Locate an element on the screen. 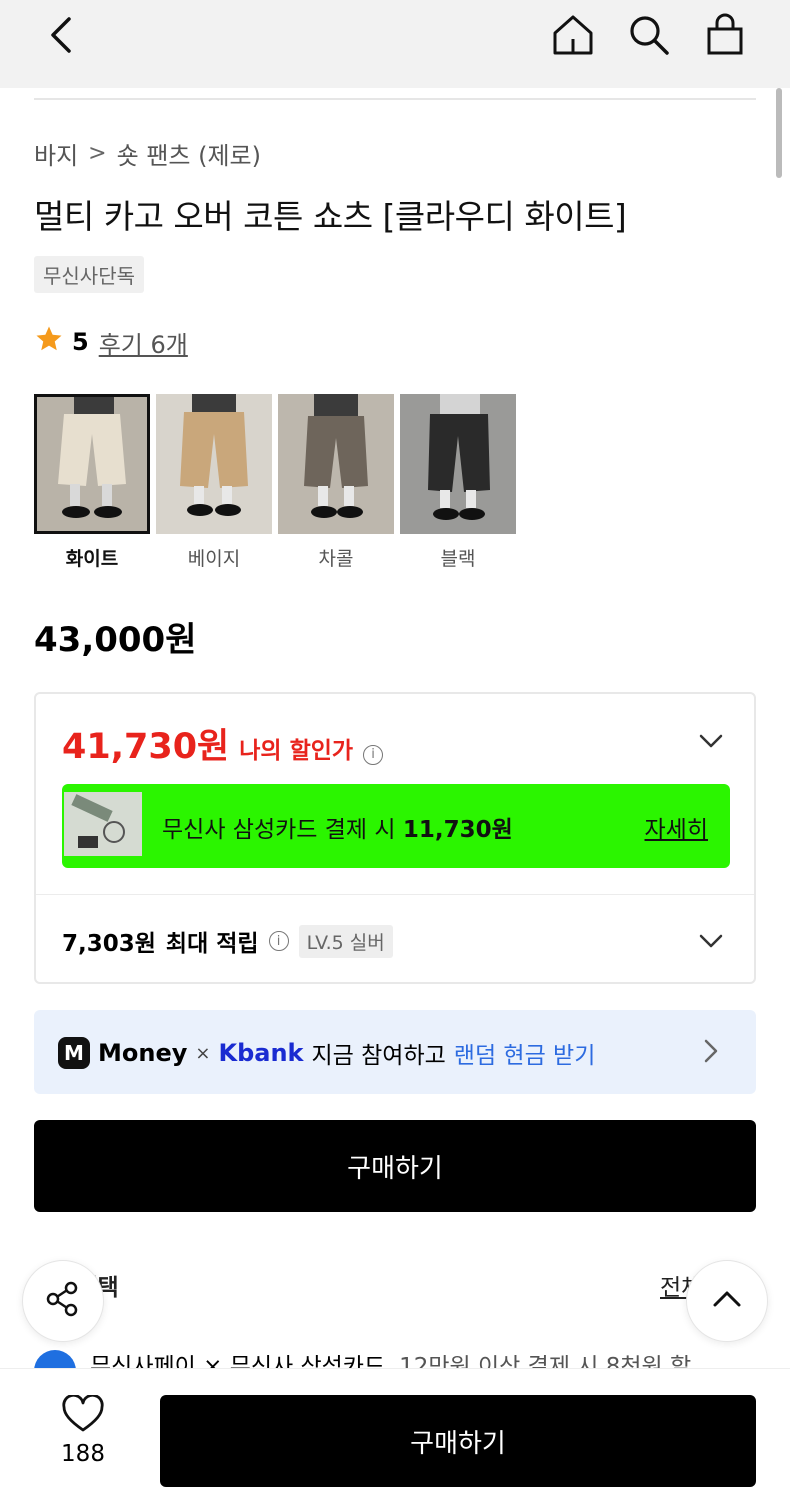  search-icon is located at coordinates (649, 35).